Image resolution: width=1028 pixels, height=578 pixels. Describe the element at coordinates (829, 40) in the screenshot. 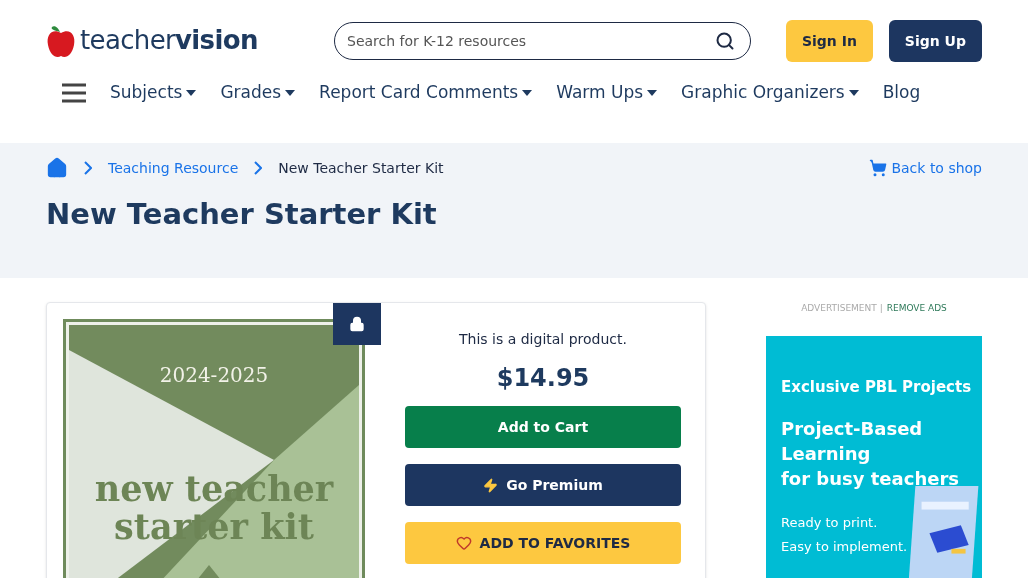

I see `sign-in-button: Sign In` at that location.